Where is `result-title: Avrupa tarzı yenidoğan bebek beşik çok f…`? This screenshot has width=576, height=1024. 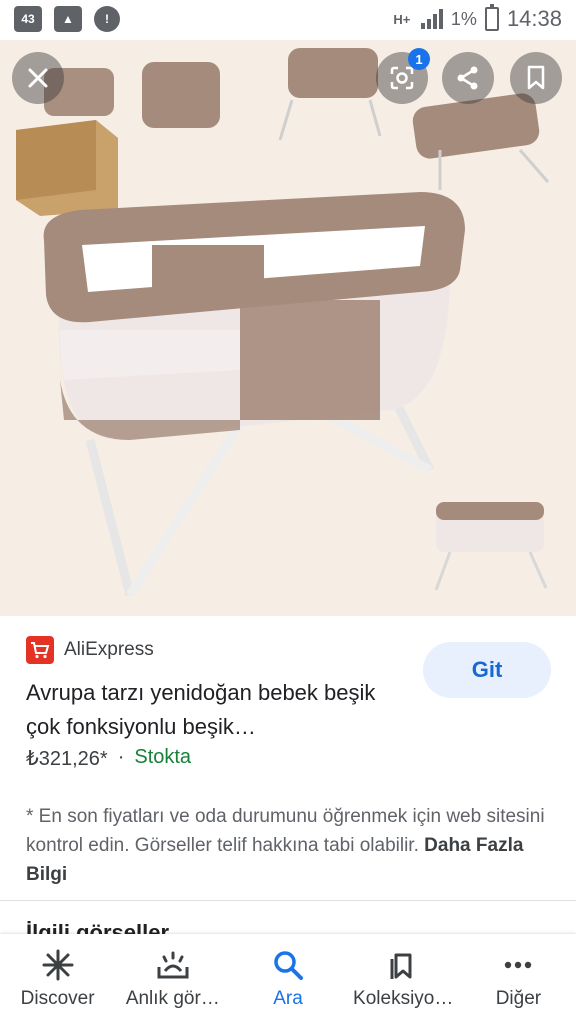
result-title: Avrupa tarzı yenidoğan bebek beşik çok f… is located at coordinates (206, 710).